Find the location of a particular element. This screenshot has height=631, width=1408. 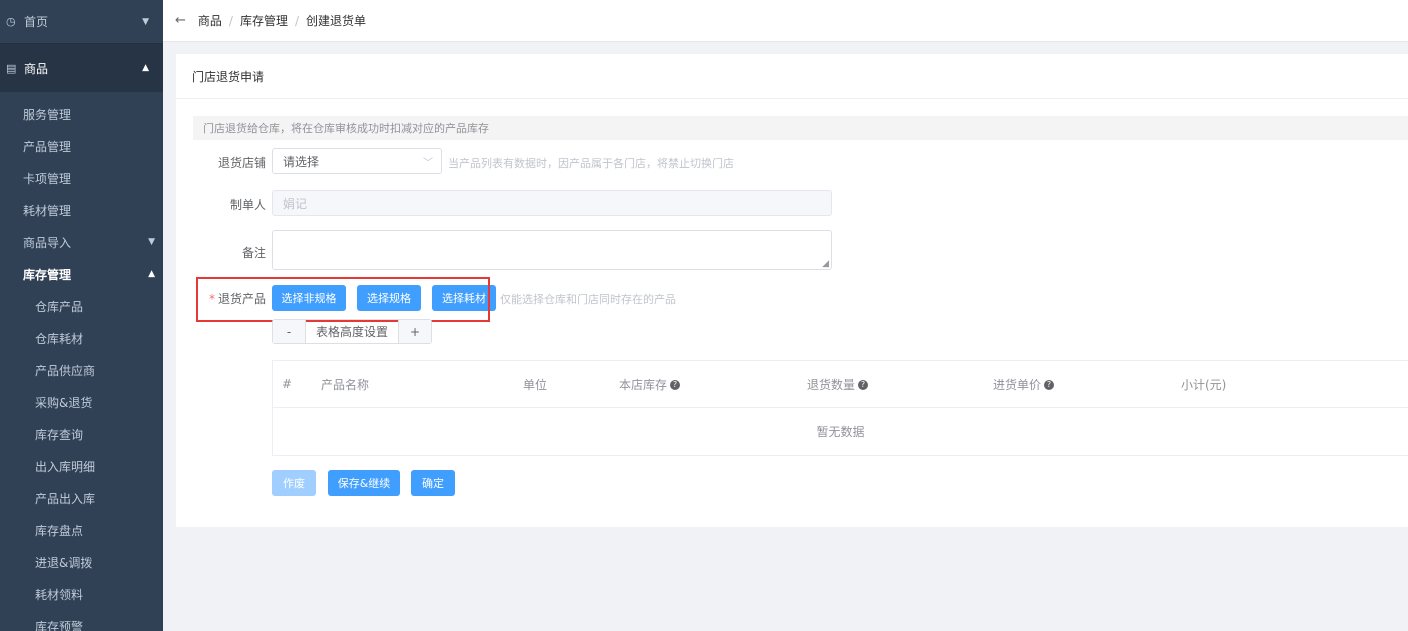

store-select: 请选择 ﹀ is located at coordinates (357, 161).